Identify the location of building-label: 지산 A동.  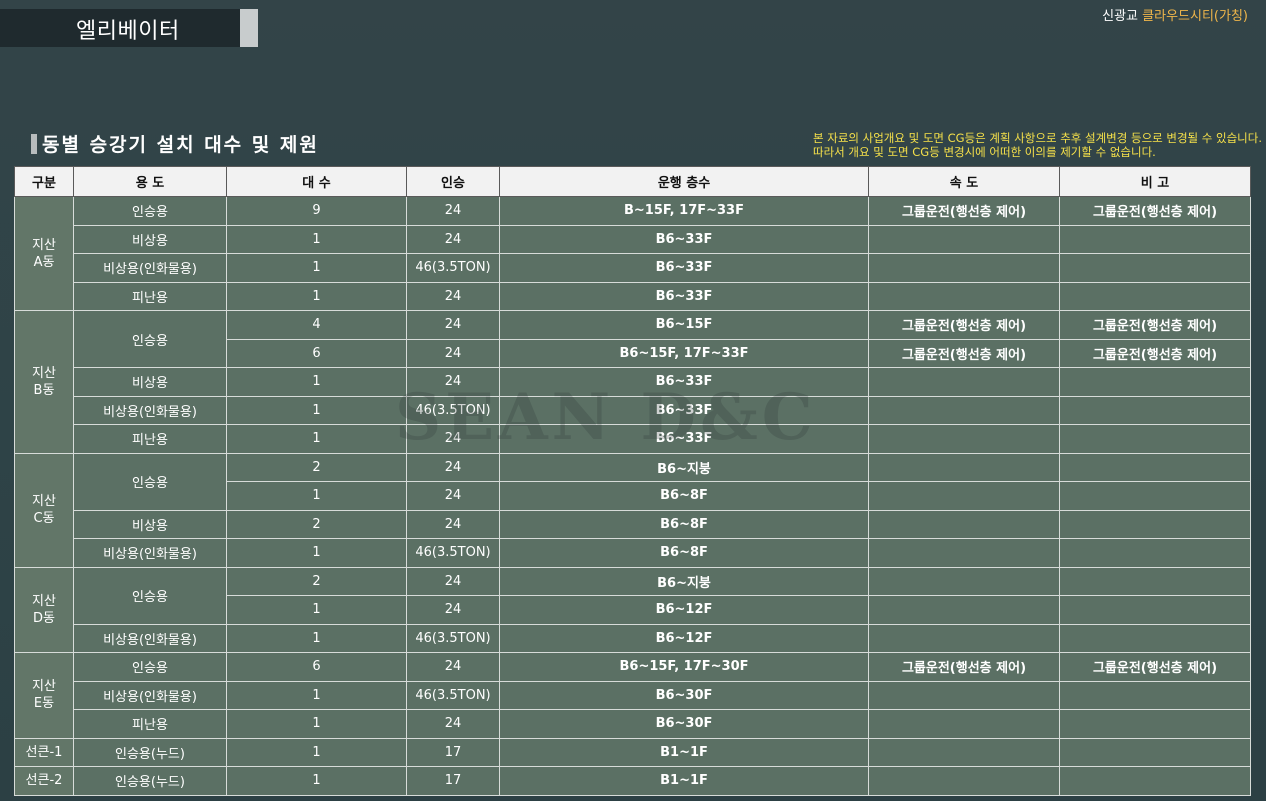
(44, 253).